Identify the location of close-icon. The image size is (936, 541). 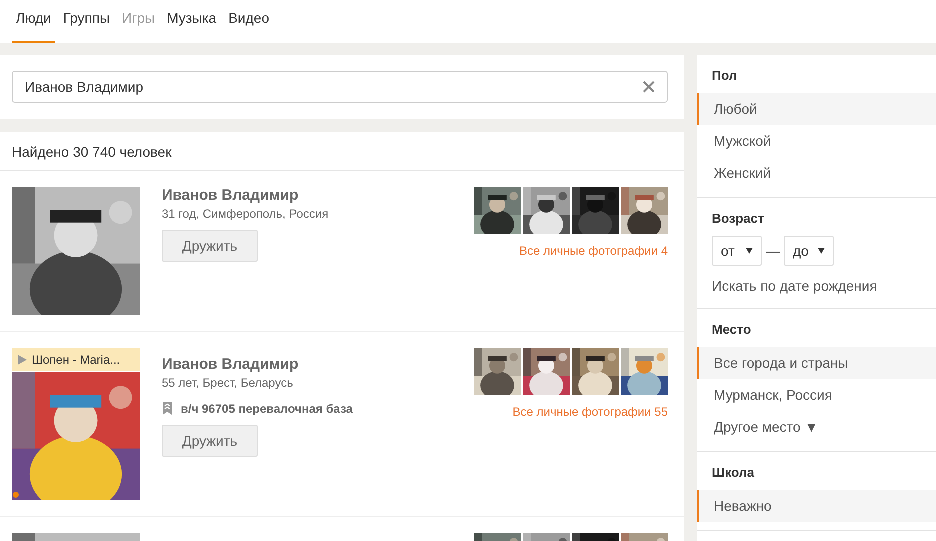
(649, 87).